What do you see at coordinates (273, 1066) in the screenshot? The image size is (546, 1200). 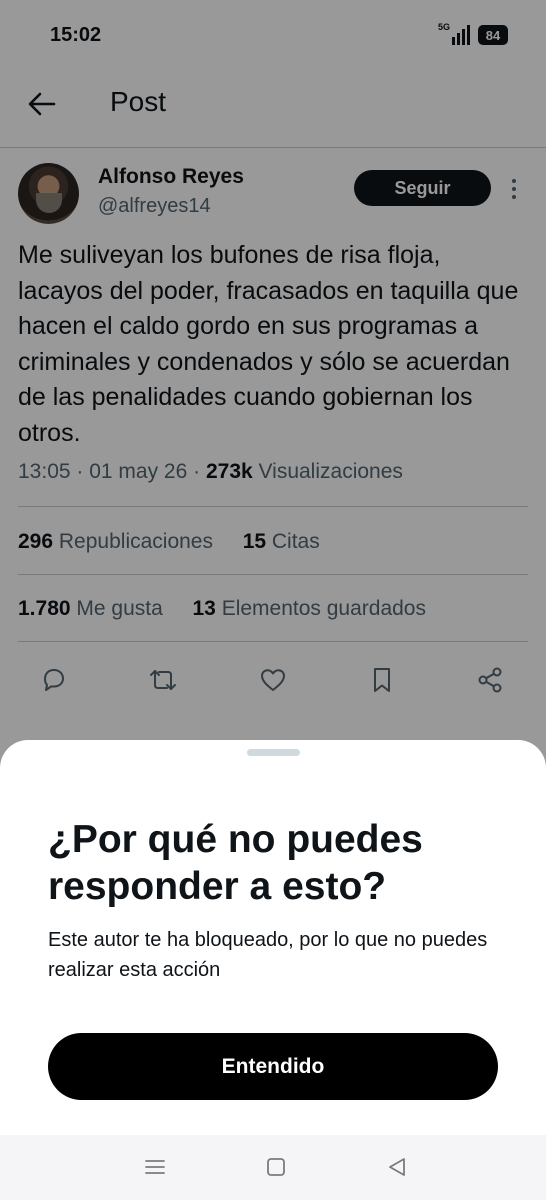 I see `understood-button: Entendido` at bounding box center [273, 1066].